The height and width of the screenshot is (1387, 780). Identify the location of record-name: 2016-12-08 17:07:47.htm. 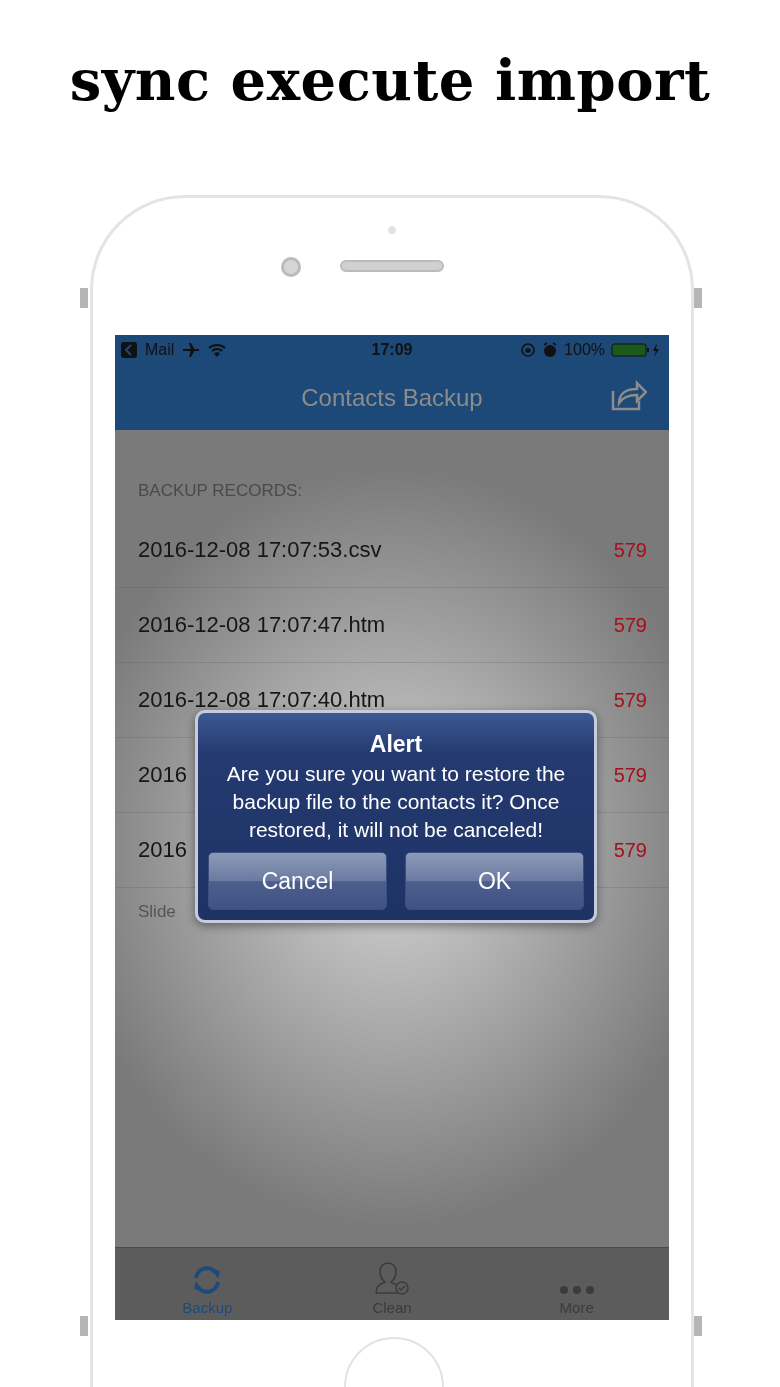
(262, 625).